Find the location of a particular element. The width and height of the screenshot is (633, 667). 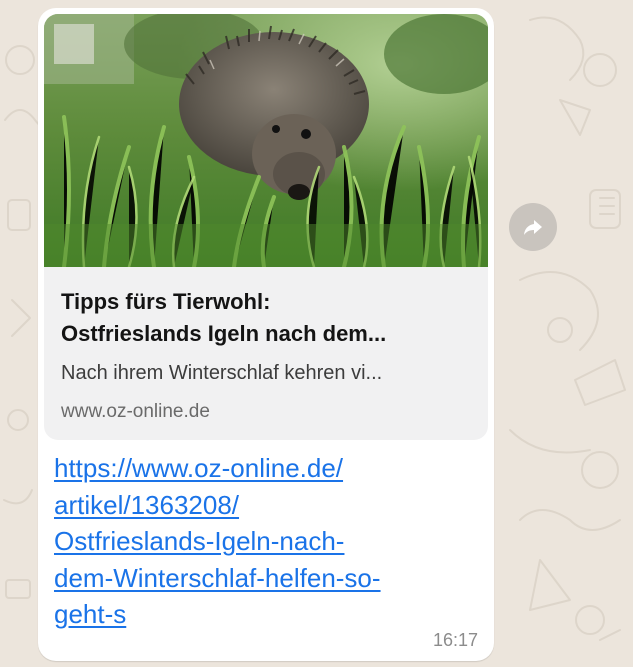

message-timestamp: 16:17 is located at coordinates (455, 640).